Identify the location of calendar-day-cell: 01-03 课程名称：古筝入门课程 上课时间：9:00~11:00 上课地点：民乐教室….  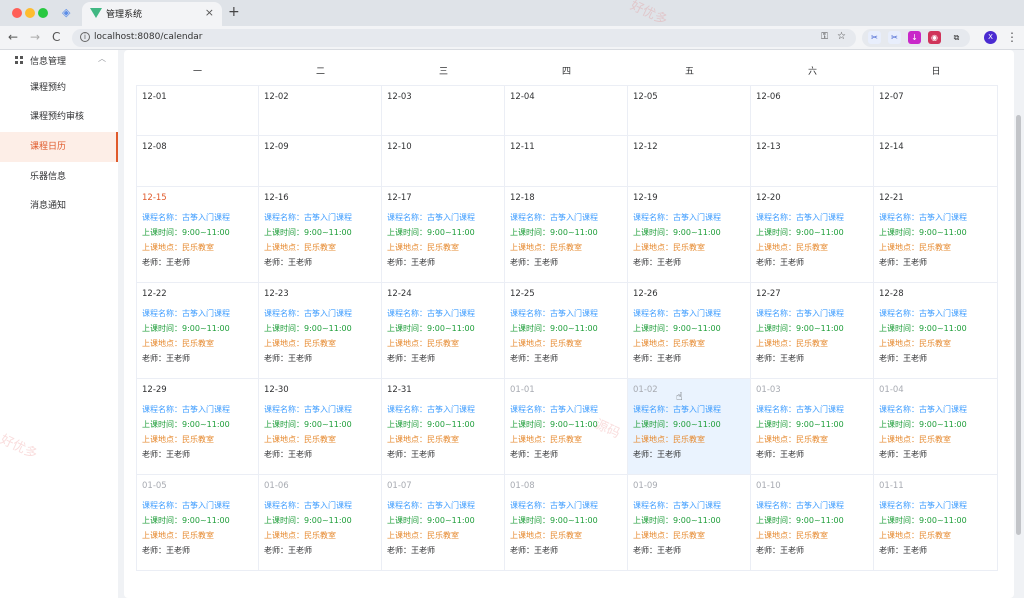
(812, 427).